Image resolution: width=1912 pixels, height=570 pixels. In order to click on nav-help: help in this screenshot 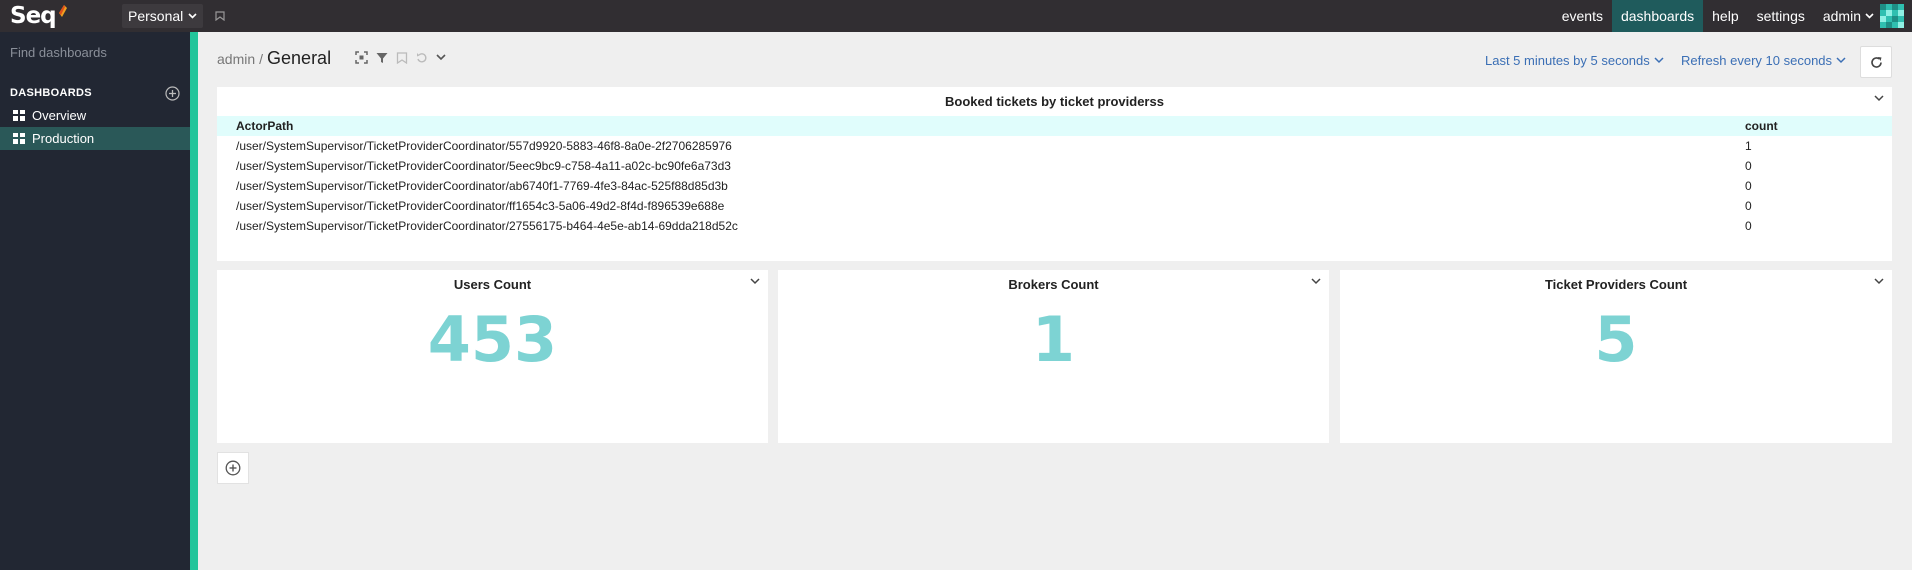, I will do `click(1725, 16)`.